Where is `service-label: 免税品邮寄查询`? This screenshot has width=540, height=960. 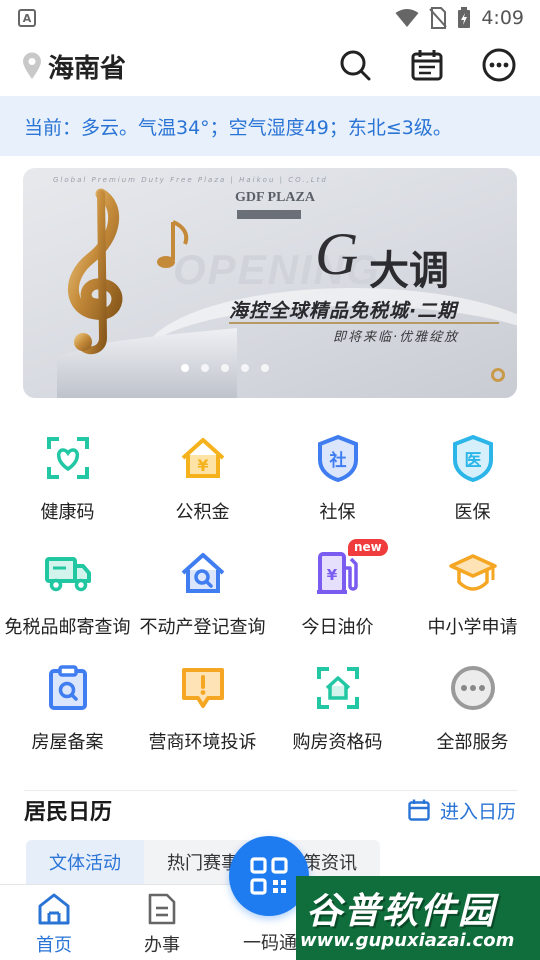 service-label: 免税品邮寄查询 is located at coordinates (67, 627).